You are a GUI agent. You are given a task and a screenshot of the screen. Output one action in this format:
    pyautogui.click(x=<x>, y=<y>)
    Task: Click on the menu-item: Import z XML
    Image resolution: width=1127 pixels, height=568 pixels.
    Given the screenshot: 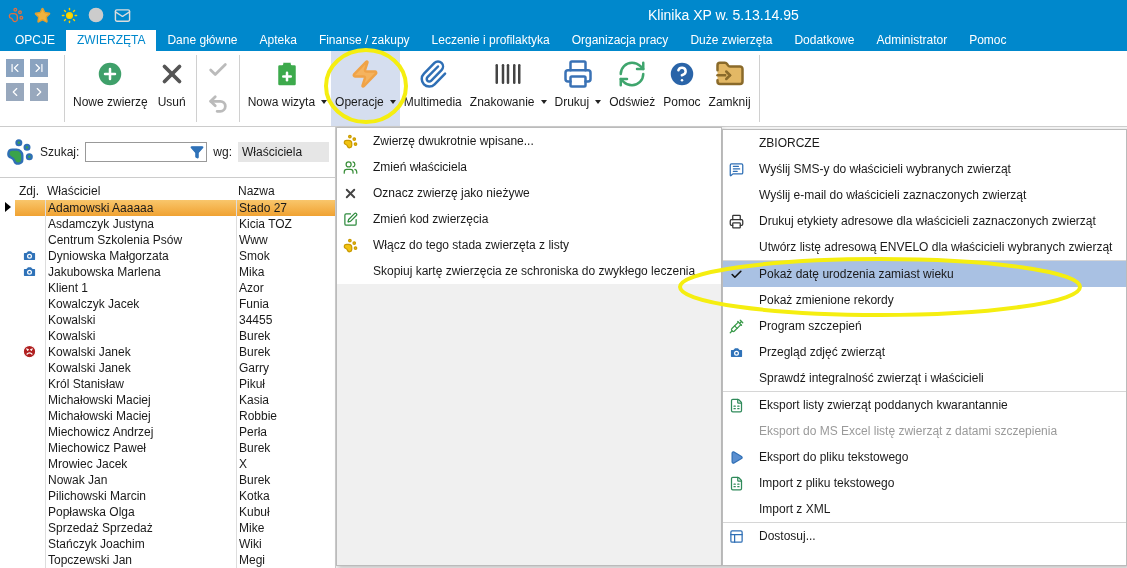 What is the action you would take?
    pyautogui.click(x=924, y=509)
    